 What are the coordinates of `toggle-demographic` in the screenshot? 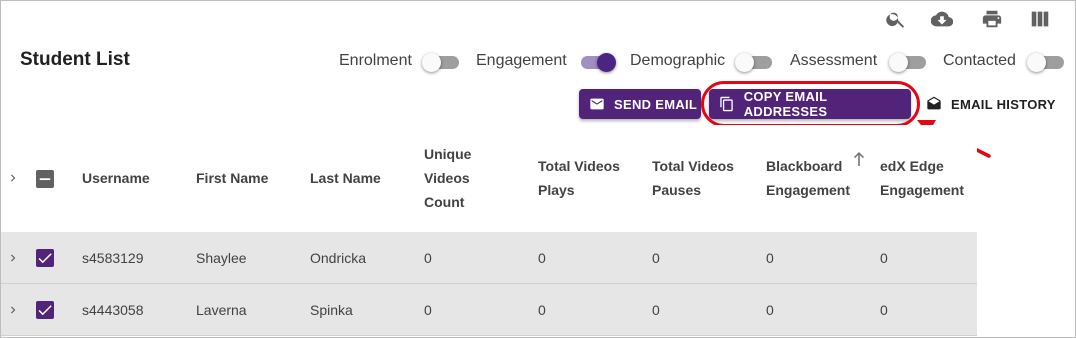 It's located at (753, 62).